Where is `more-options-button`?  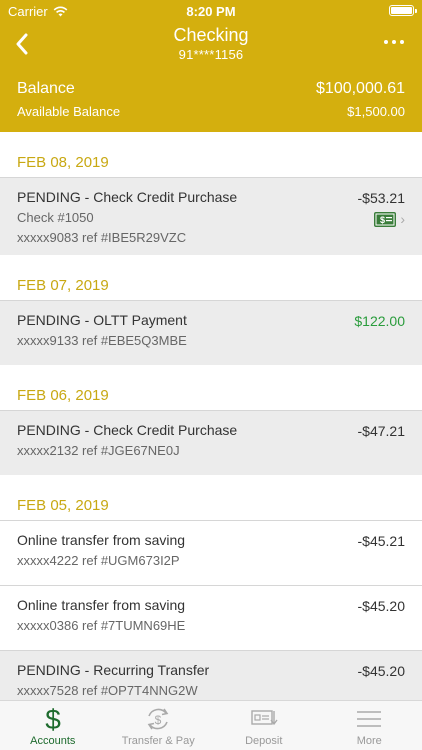 more-options-button is located at coordinates (394, 42).